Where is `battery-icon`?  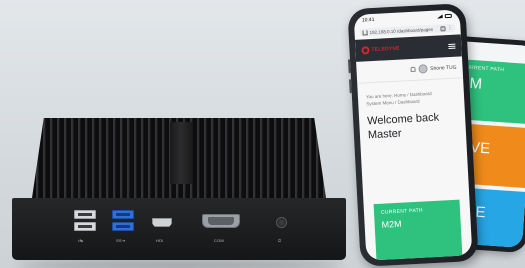
battery-icon is located at coordinates (448, 16).